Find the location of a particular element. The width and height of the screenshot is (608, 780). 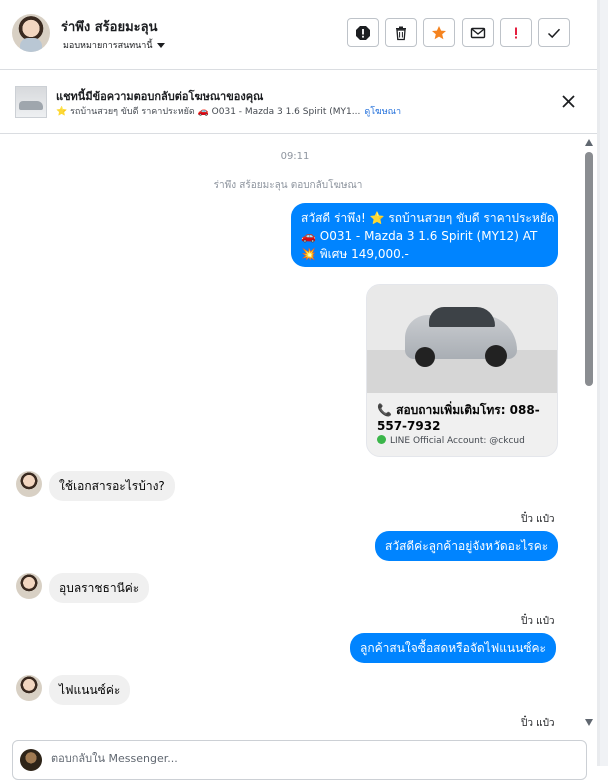

card-line-account: LINE Official Account: @ckcud is located at coordinates (451, 440).